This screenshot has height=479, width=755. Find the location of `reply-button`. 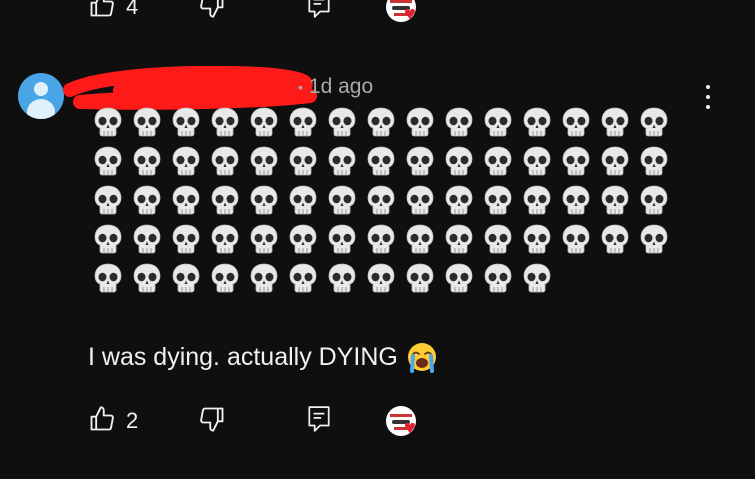

reply-button is located at coordinates (346, 421).